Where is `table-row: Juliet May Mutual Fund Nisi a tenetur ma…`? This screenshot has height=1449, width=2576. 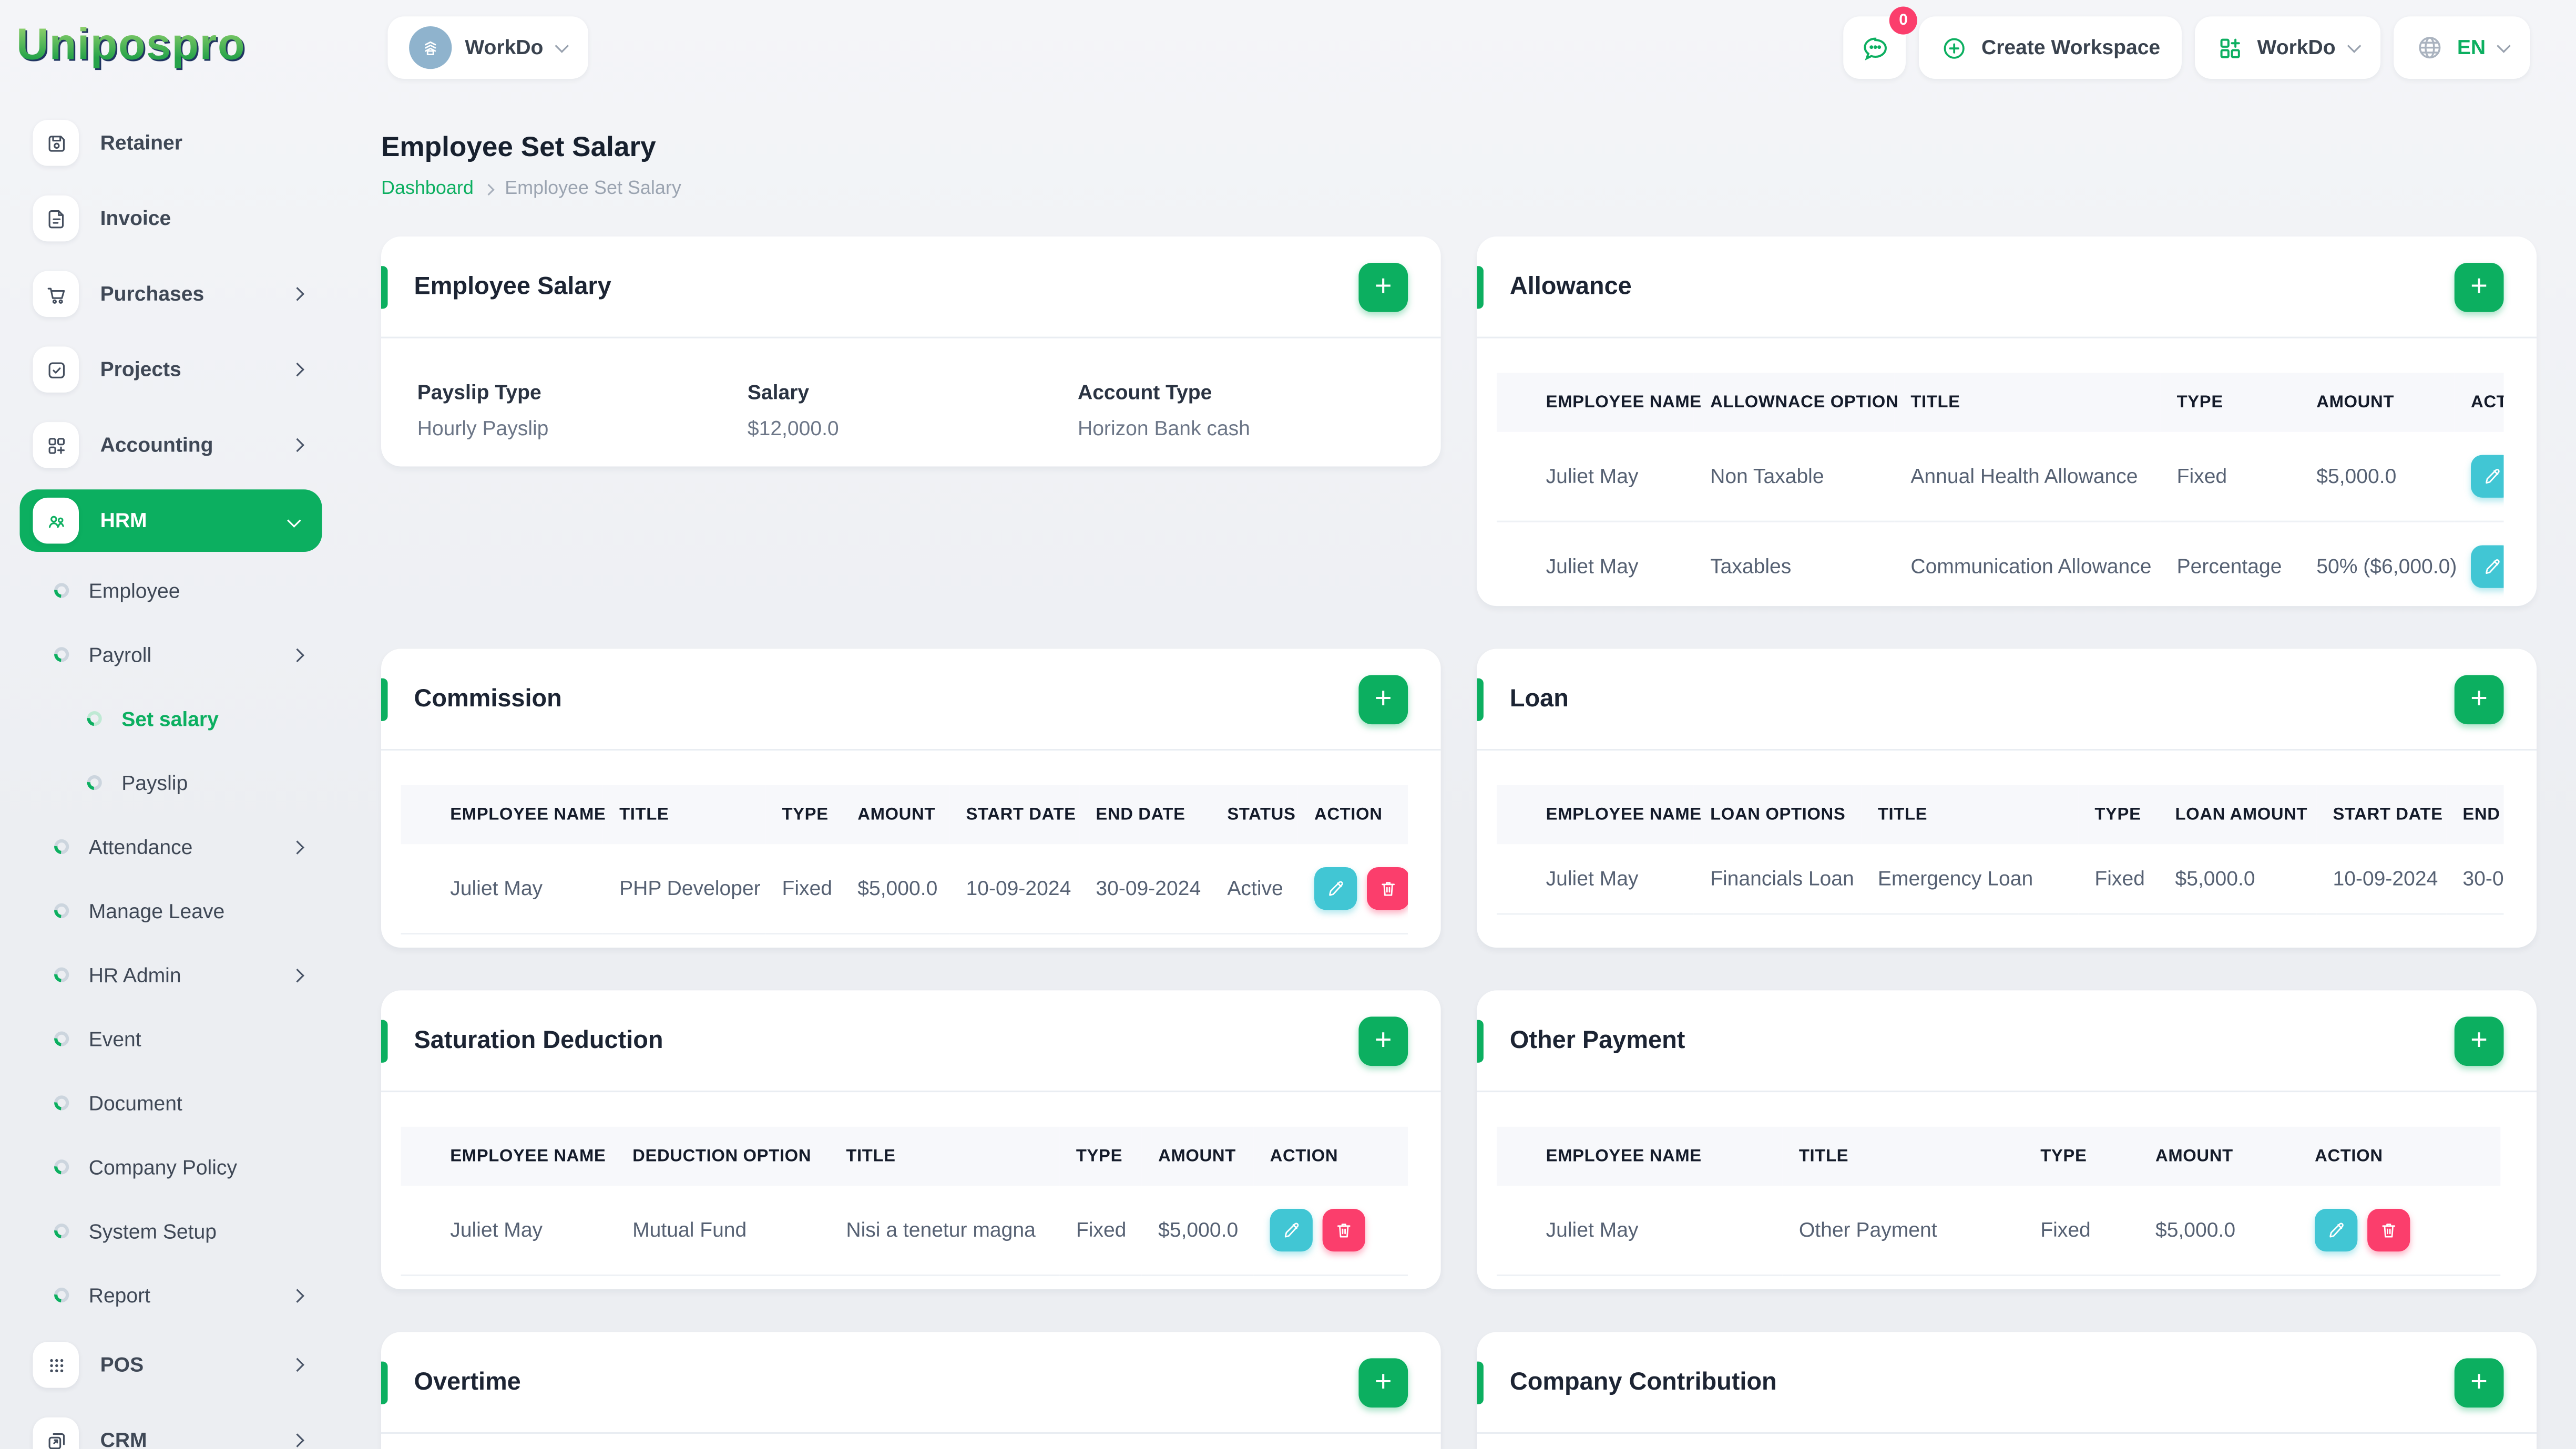
table-row: Juliet May Mutual Fund Nisi a tenetur ma… is located at coordinates (904, 1231).